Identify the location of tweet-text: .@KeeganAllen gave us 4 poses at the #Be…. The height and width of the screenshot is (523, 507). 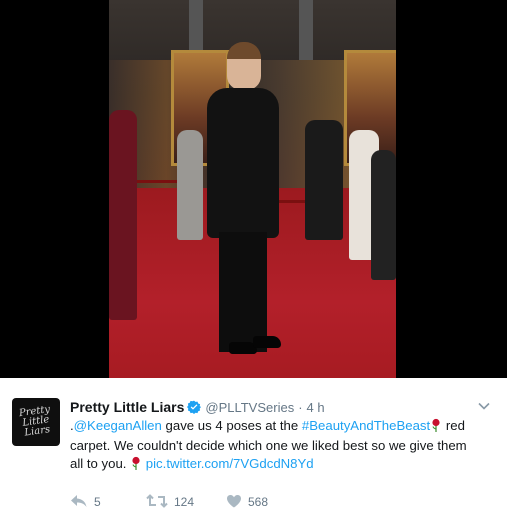
(276, 446).